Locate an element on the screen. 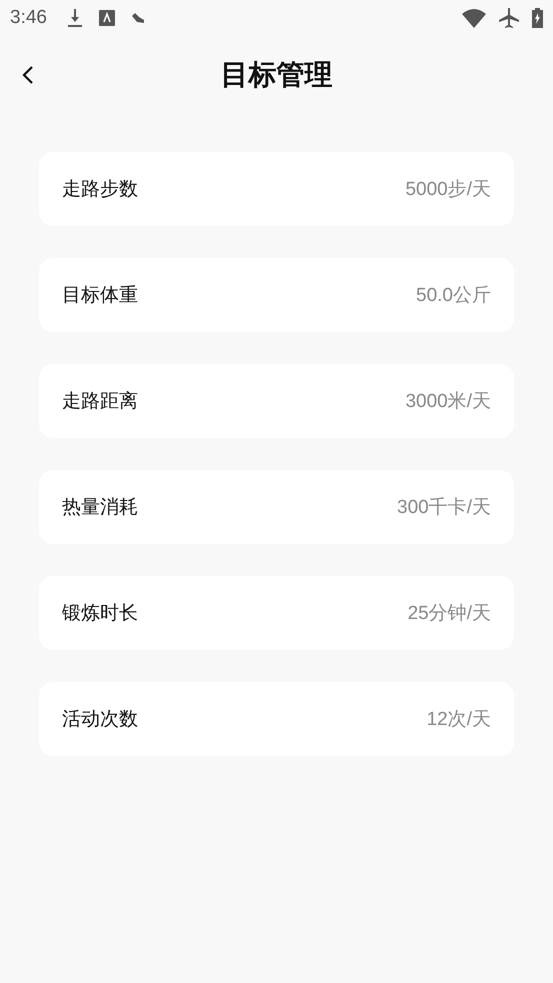 This screenshot has height=983, width=553. goal-row: 目标体重 50.0公斤 is located at coordinates (276, 295).